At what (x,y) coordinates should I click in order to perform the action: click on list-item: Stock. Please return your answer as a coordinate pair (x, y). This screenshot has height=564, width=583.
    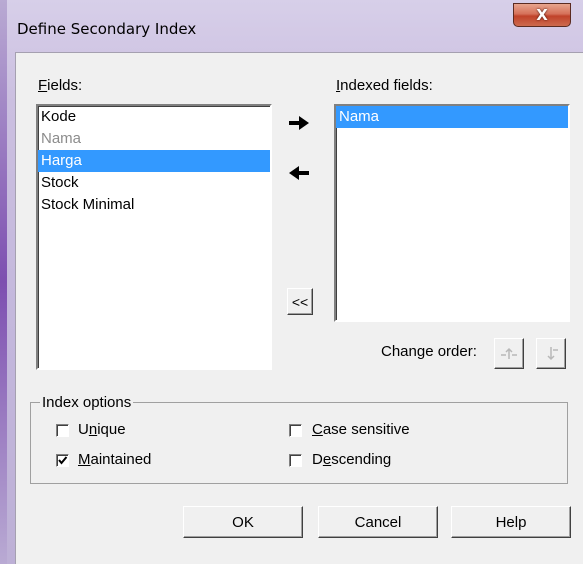
    Looking at the image, I should click on (154, 183).